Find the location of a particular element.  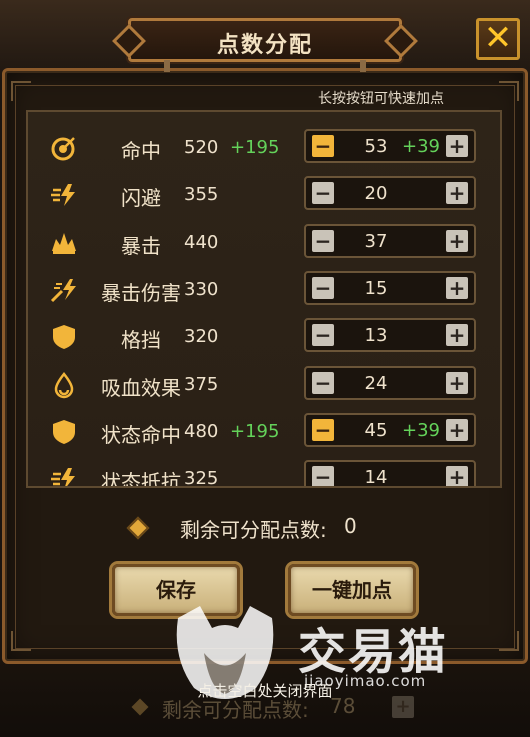

close-icon: ✕ is located at coordinates (498, 38).